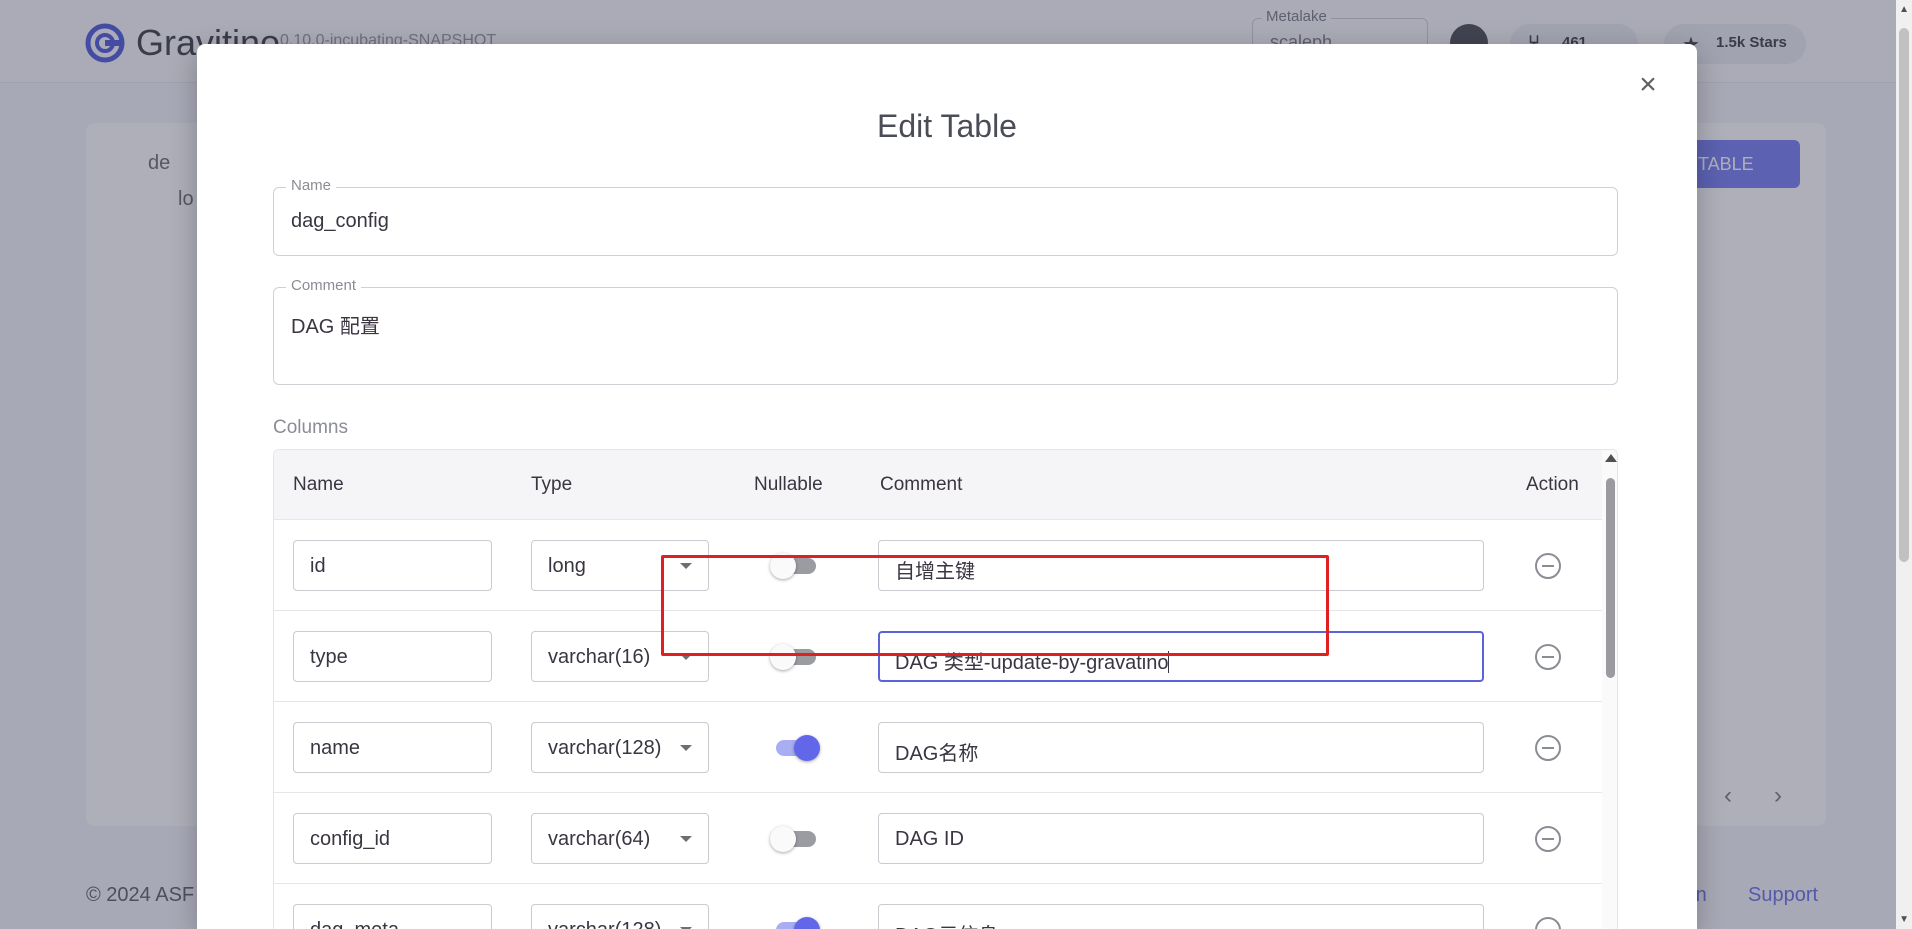  What do you see at coordinates (392, 838) in the screenshot?
I see `column-name-input: config_id` at bounding box center [392, 838].